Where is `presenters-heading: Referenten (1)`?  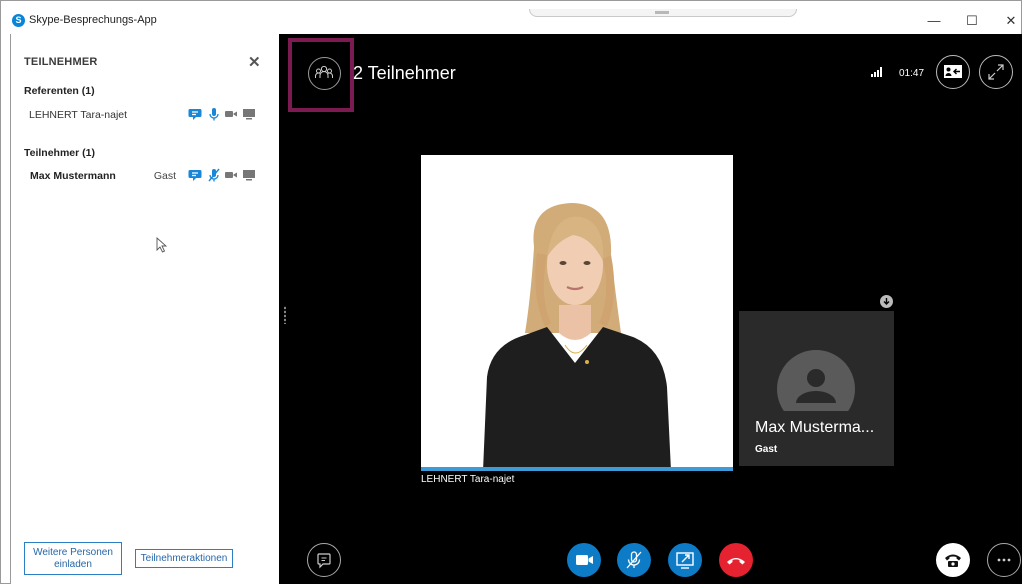 presenters-heading: Referenten (1) is located at coordinates (59, 91).